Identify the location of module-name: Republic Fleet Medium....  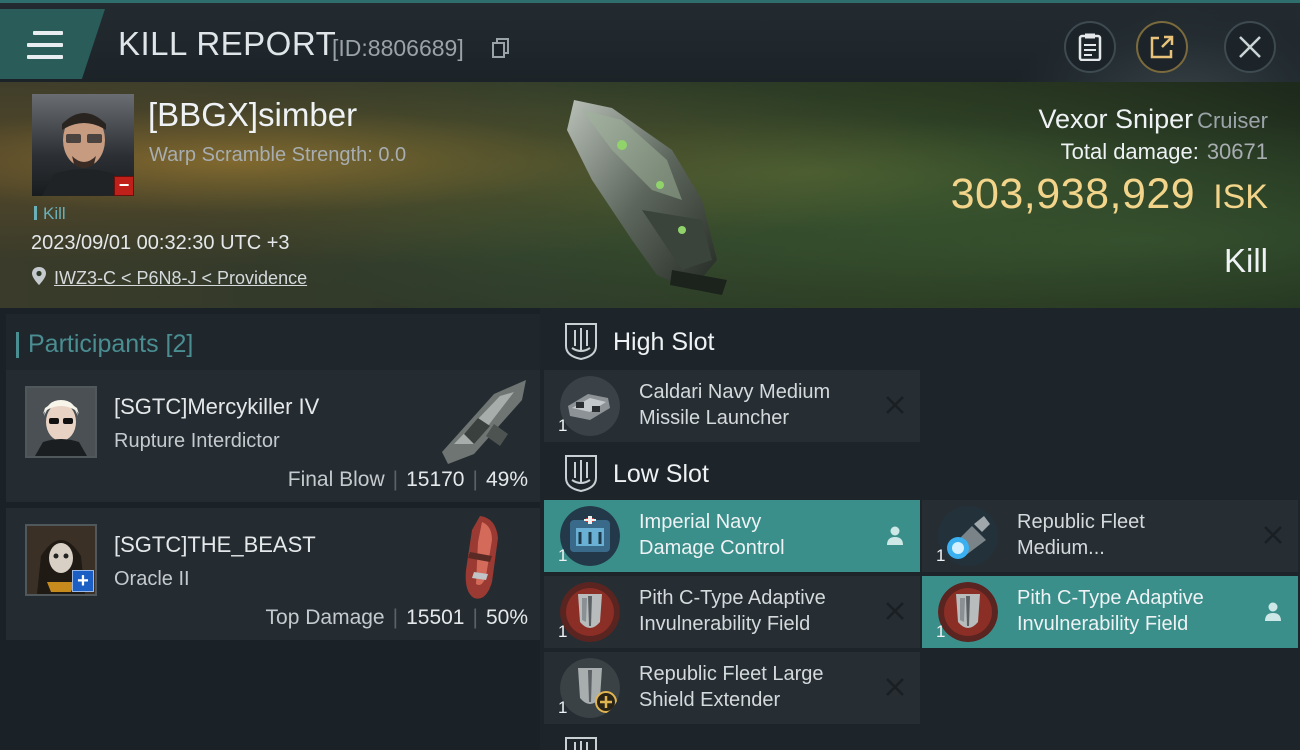
(1137, 535).